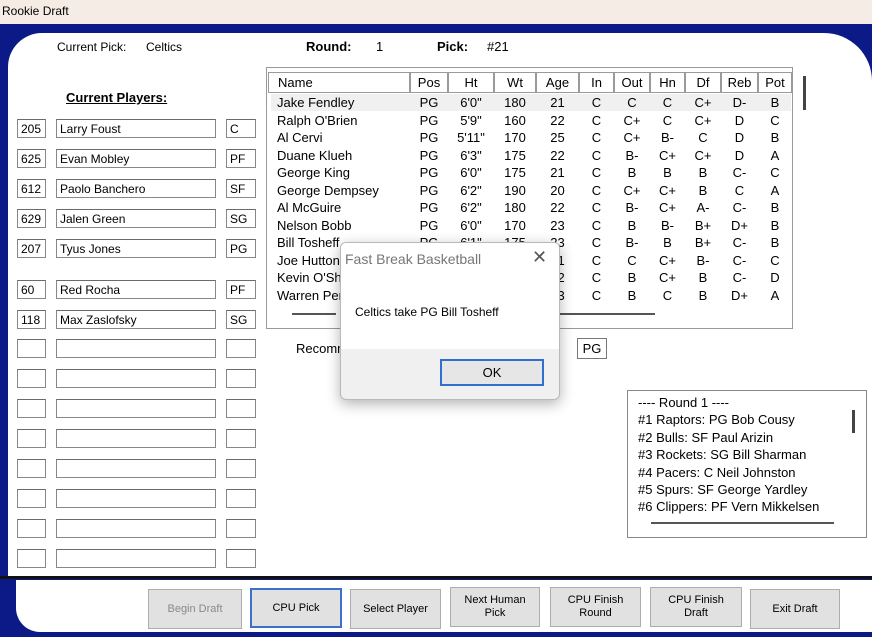 This screenshot has height=637, width=872. Describe the element at coordinates (309, 207) in the screenshot. I see `grid-cell: Al McGuire` at that location.